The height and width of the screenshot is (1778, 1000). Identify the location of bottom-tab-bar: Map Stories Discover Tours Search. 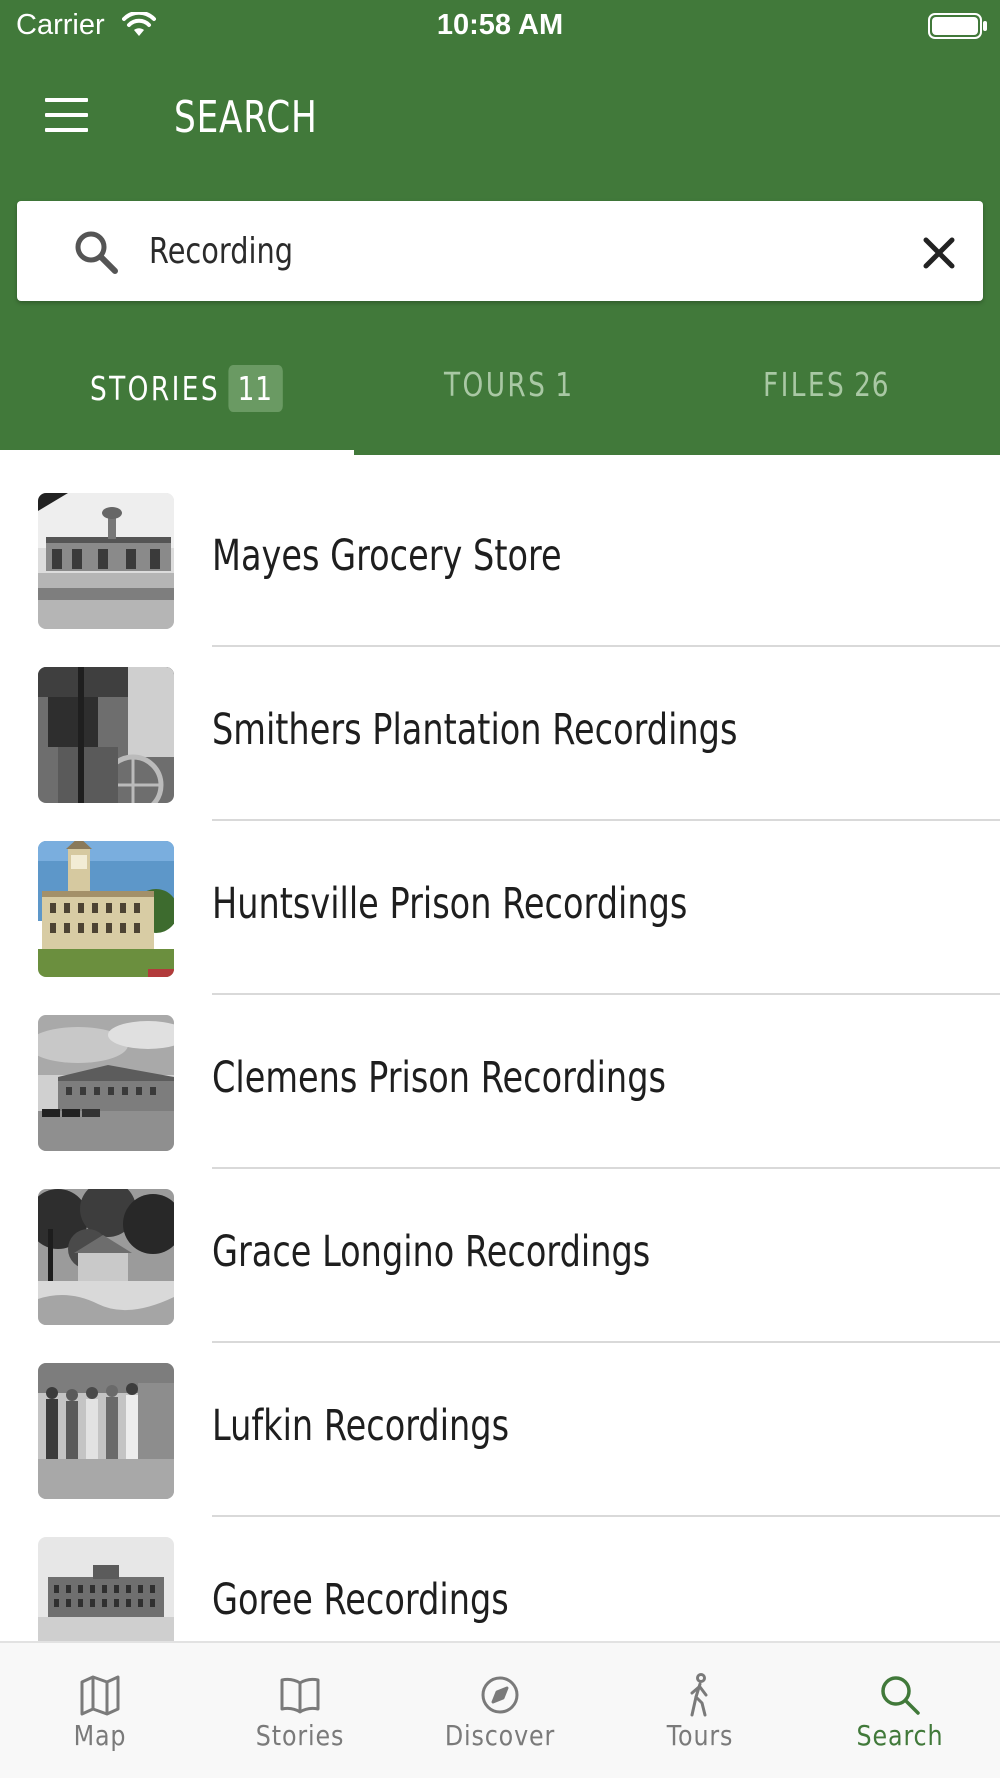
(500, 1709).